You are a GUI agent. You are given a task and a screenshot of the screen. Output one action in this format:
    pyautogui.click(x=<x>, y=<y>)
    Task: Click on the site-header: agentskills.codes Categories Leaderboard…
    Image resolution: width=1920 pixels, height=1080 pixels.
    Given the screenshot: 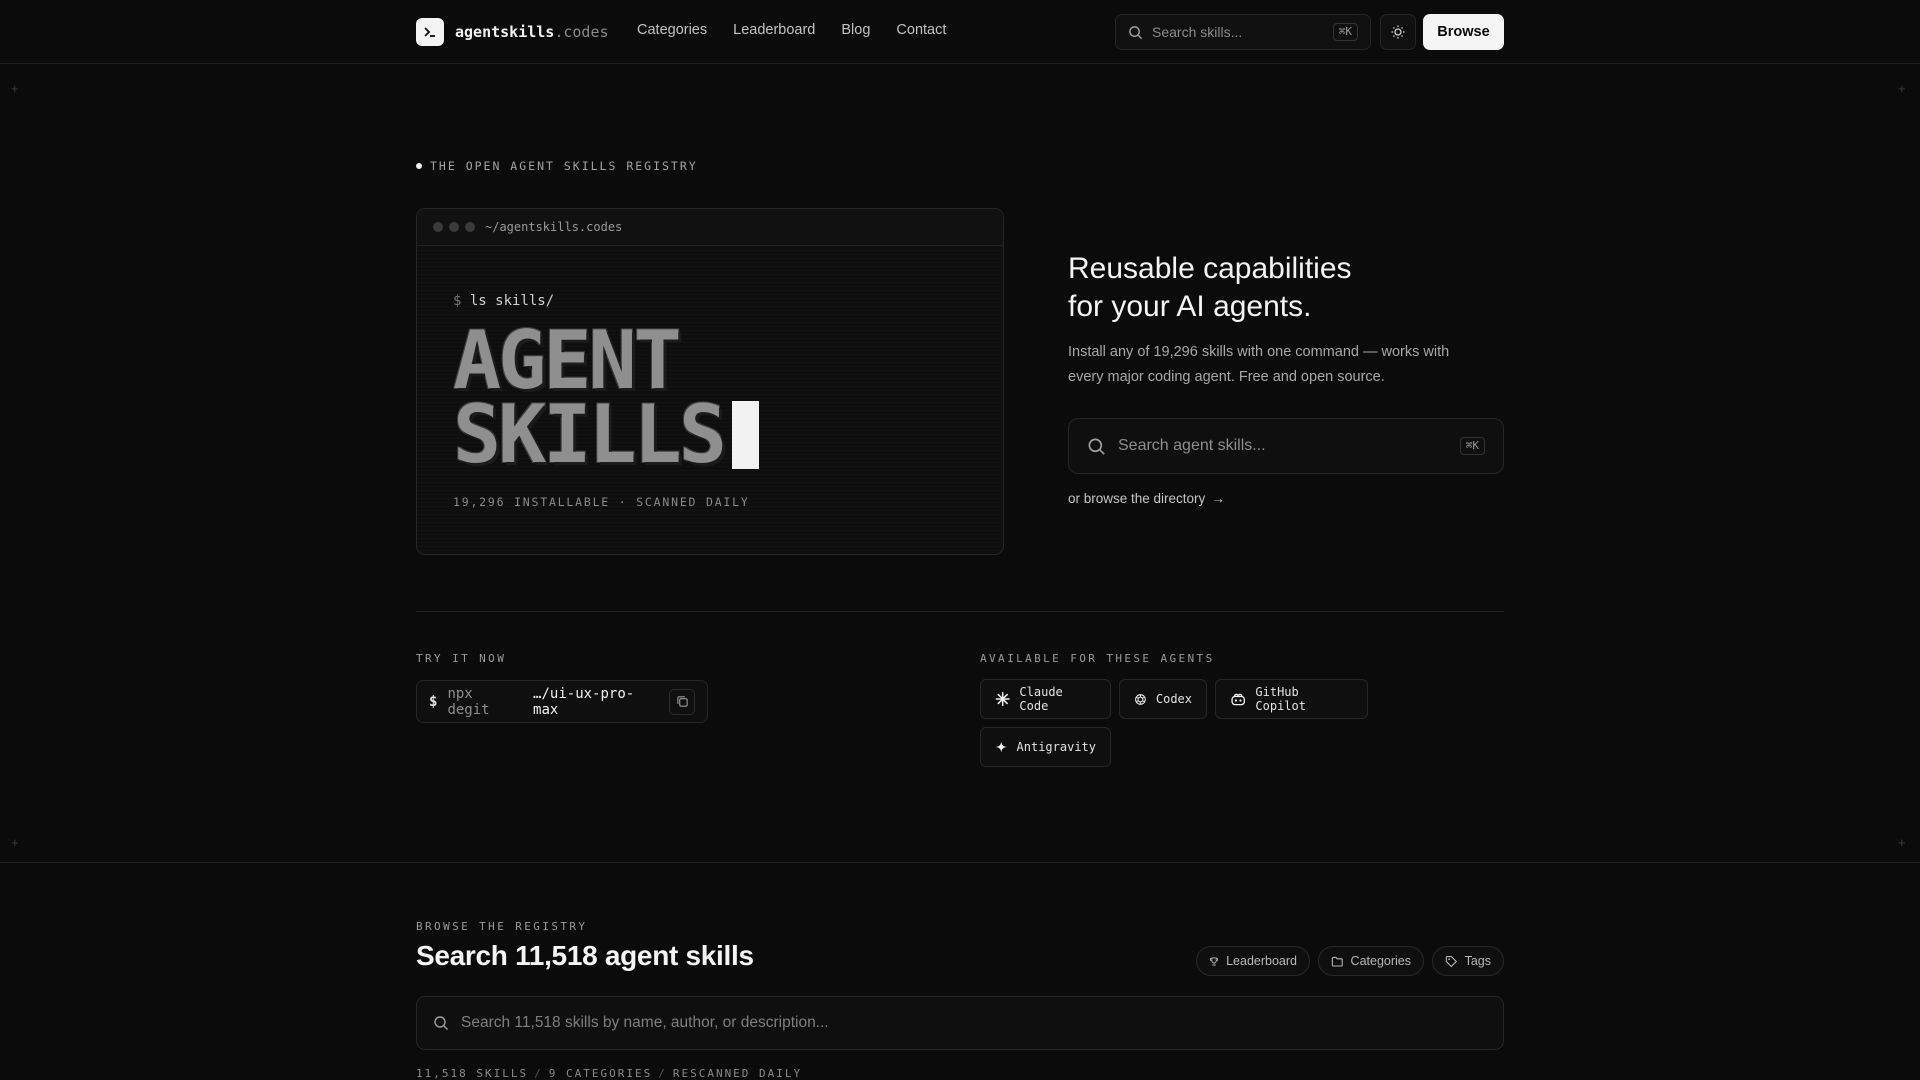 What is the action you would take?
    pyautogui.click(x=960, y=32)
    